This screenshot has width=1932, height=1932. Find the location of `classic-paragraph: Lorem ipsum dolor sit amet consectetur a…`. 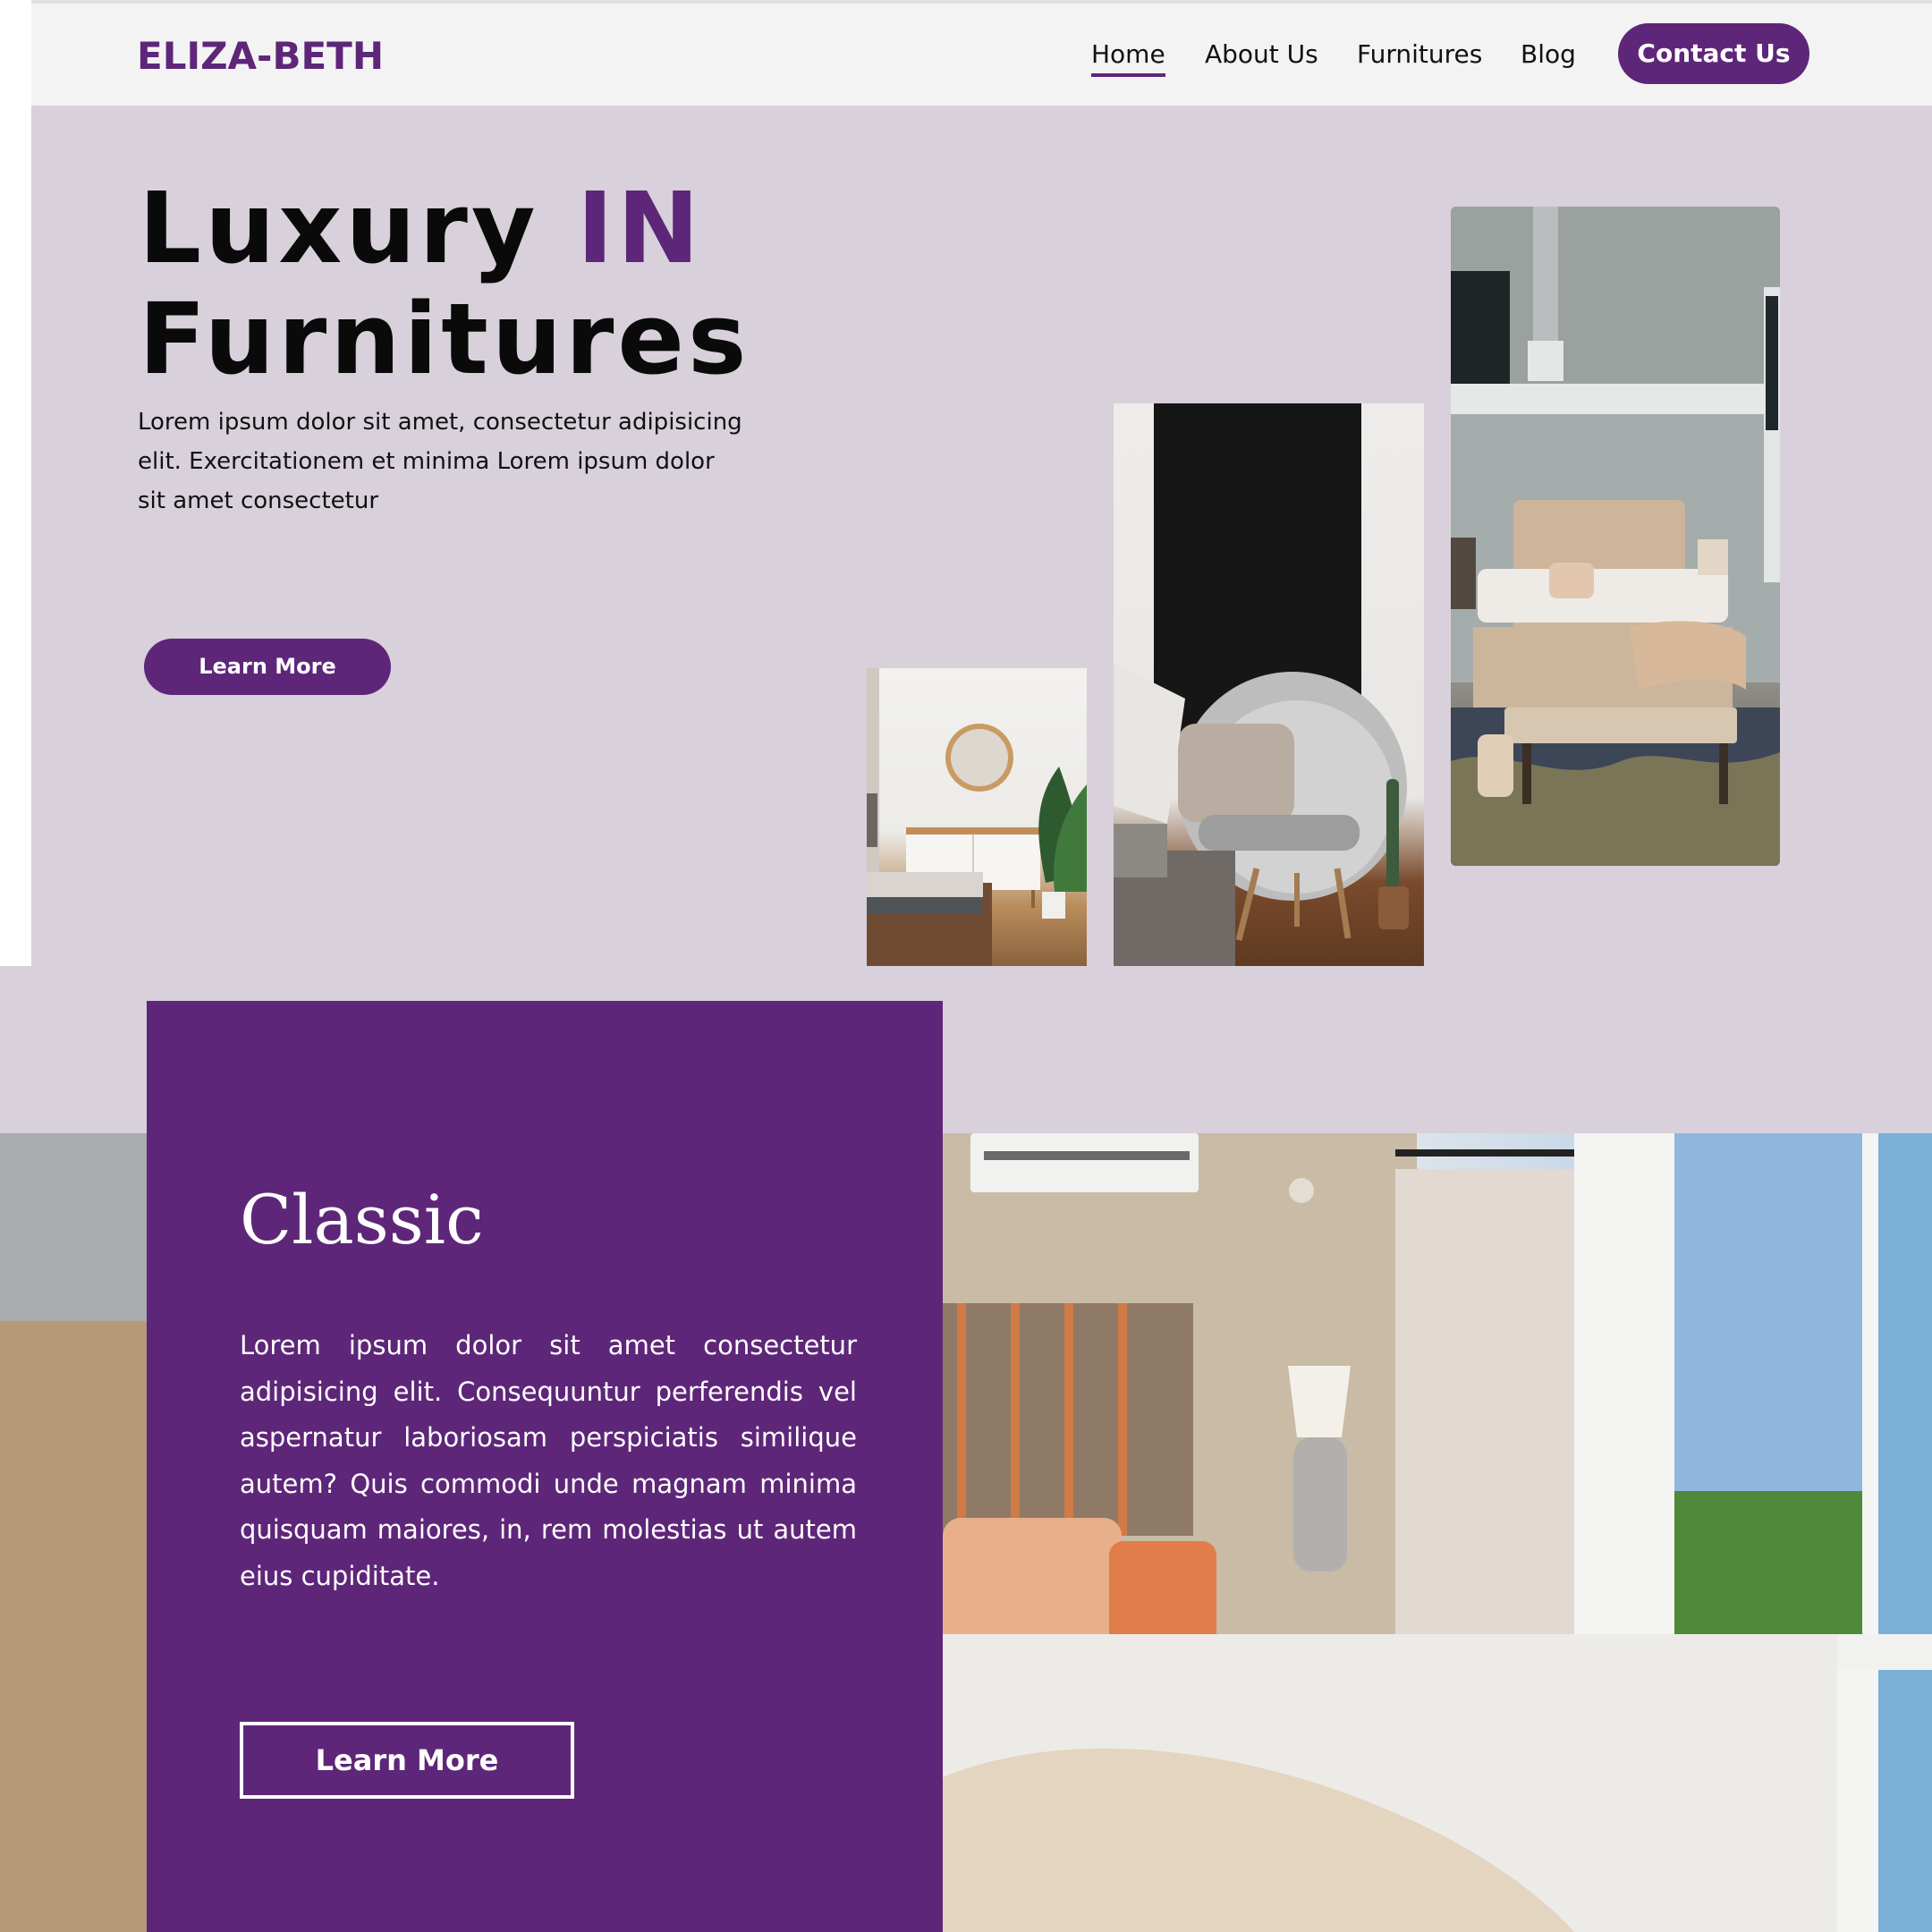

classic-paragraph: Lorem ipsum dolor sit amet consectetur a… is located at coordinates (548, 1460).